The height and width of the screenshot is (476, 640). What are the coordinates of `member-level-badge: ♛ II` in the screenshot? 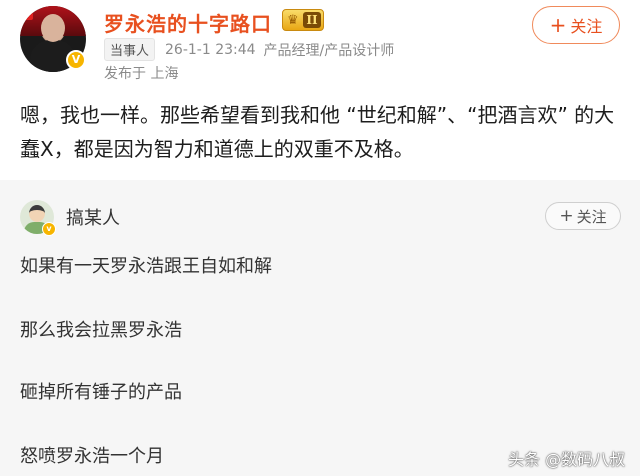 It's located at (303, 20).